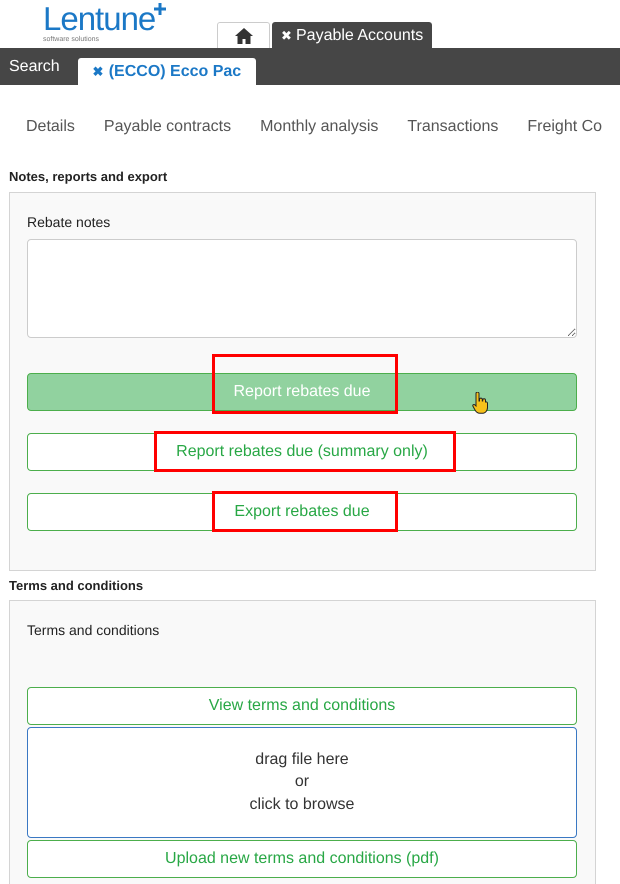 This screenshot has width=620, height=884. I want to click on search-tab: Search, so click(34, 66).